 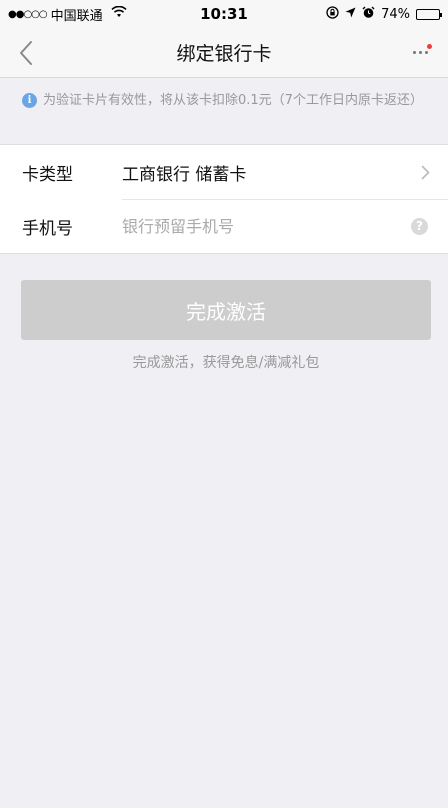 I want to click on status-bar: ●●○○○ 中国联通 10:31 74%, so click(x=224, y=14).